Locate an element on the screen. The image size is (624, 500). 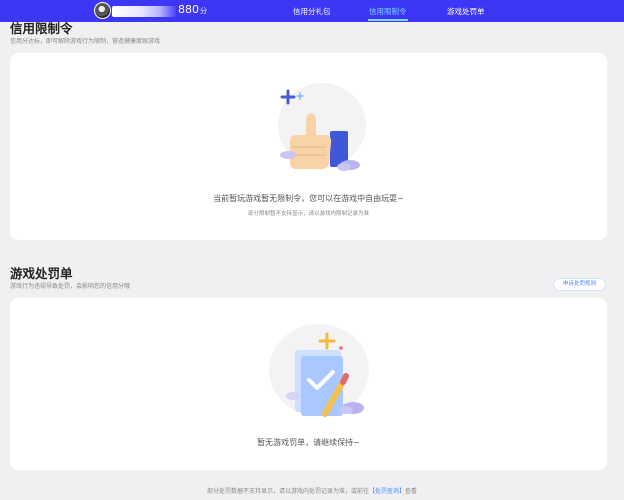
penalty-rules-button: 申诉处罚规则 is located at coordinates (579, 284).